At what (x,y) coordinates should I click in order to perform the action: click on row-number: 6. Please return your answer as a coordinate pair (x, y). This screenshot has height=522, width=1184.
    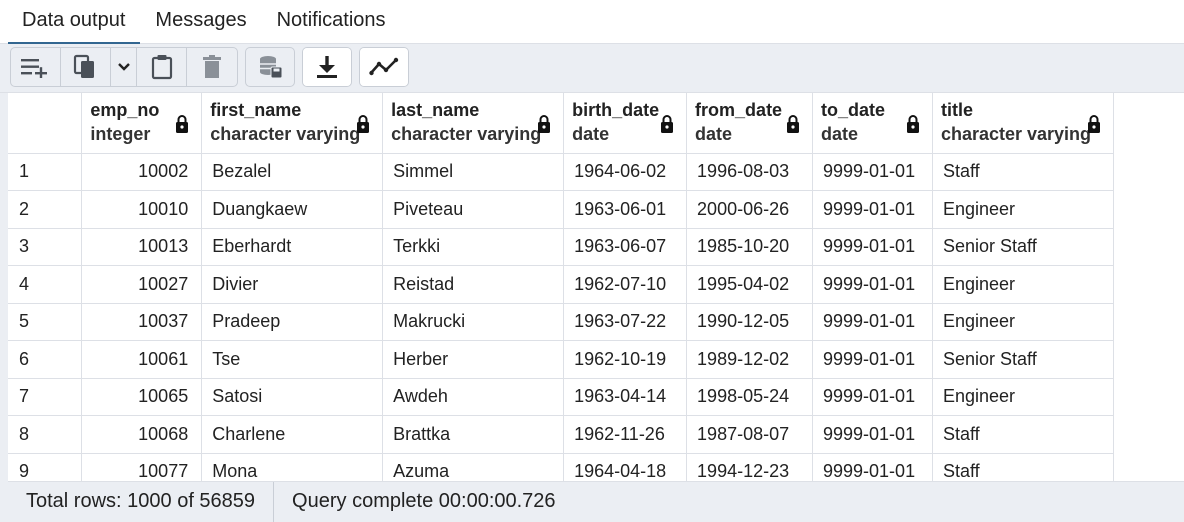
    Looking at the image, I should click on (45, 359).